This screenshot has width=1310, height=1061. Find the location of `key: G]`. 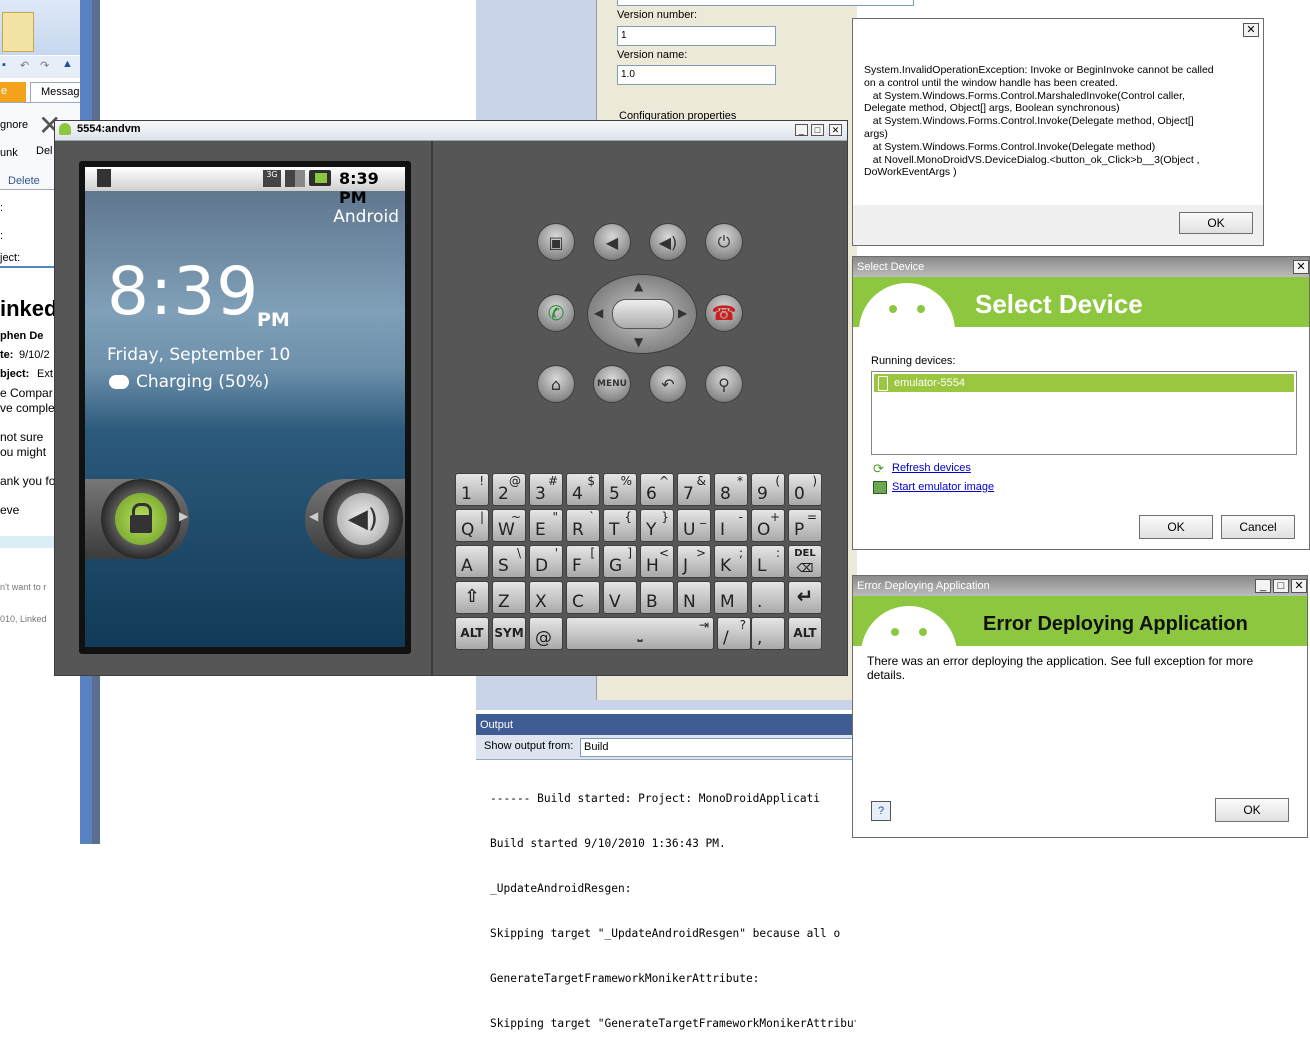

key: G] is located at coordinates (620, 561).